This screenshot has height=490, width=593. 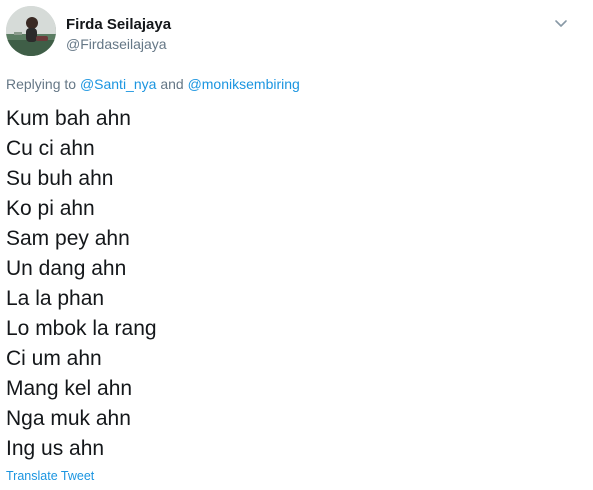 I want to click on replying-conjunction: and, so click(x=172, y=84).